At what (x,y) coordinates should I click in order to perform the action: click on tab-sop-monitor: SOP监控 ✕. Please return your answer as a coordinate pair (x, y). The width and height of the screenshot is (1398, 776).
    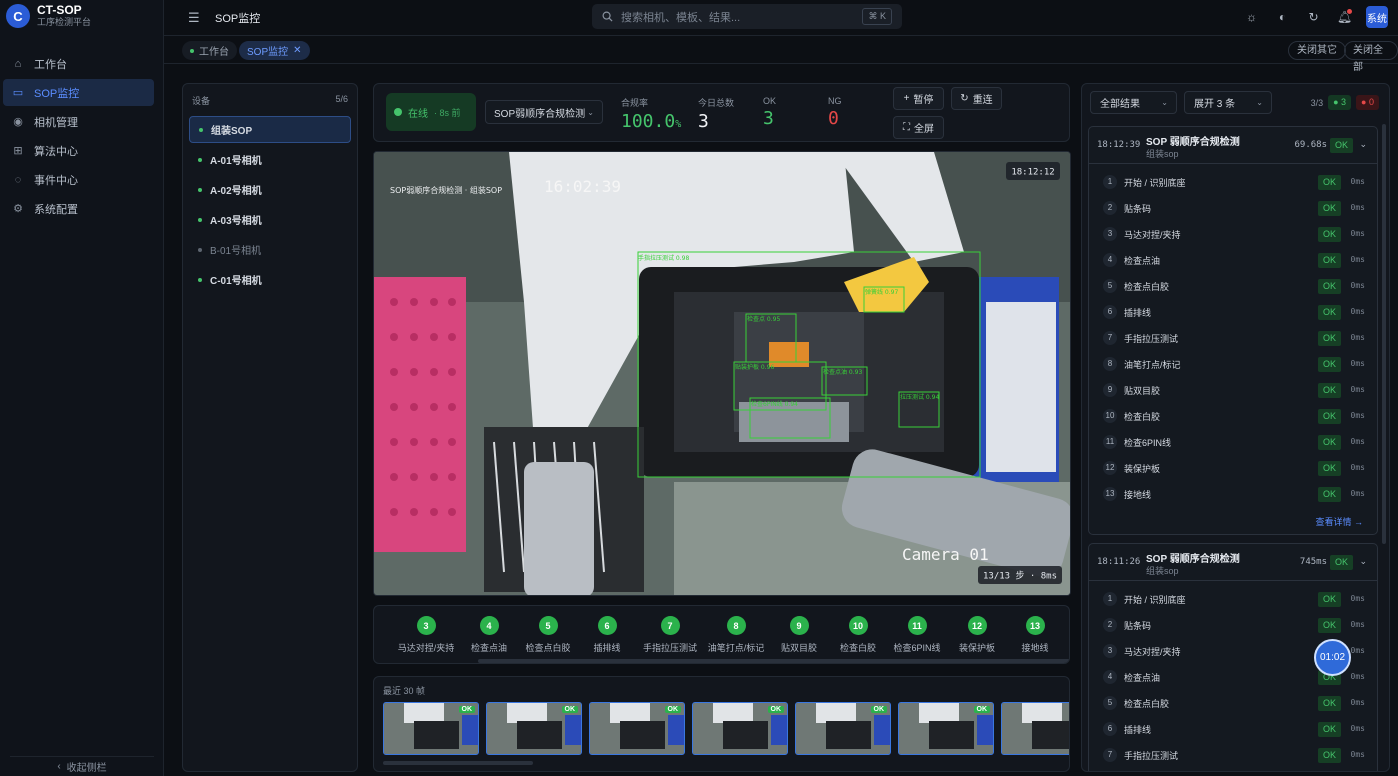
    Looking at the image, I should click on (274, 50).